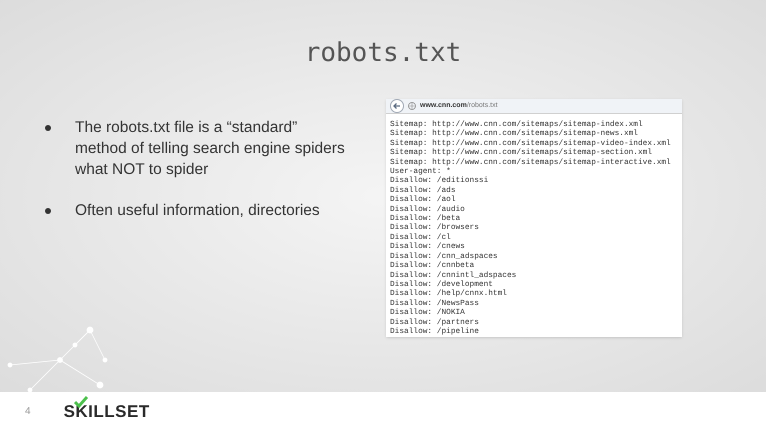 This screenshot has width=766, height=431. I want to click on skillset-logo: SKILLSET, so click(107, 411).